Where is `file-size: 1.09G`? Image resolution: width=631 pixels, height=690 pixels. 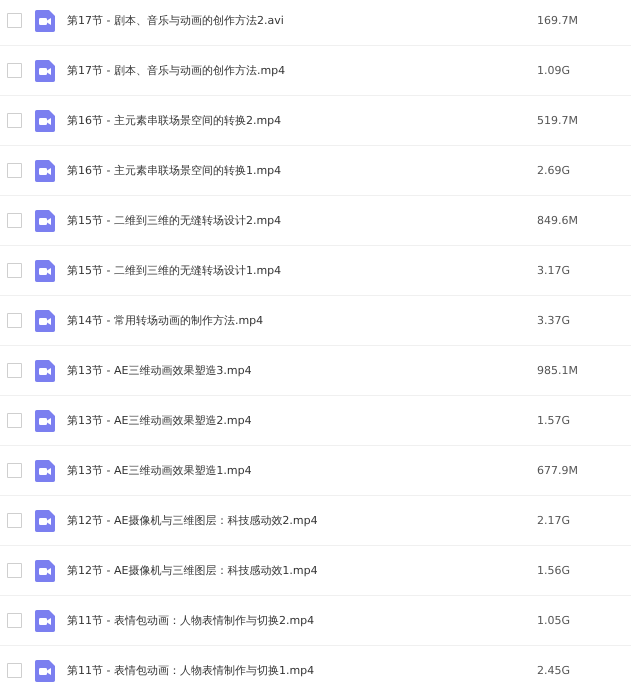 file-size: 1.09G is located at coordinates (553, 70).